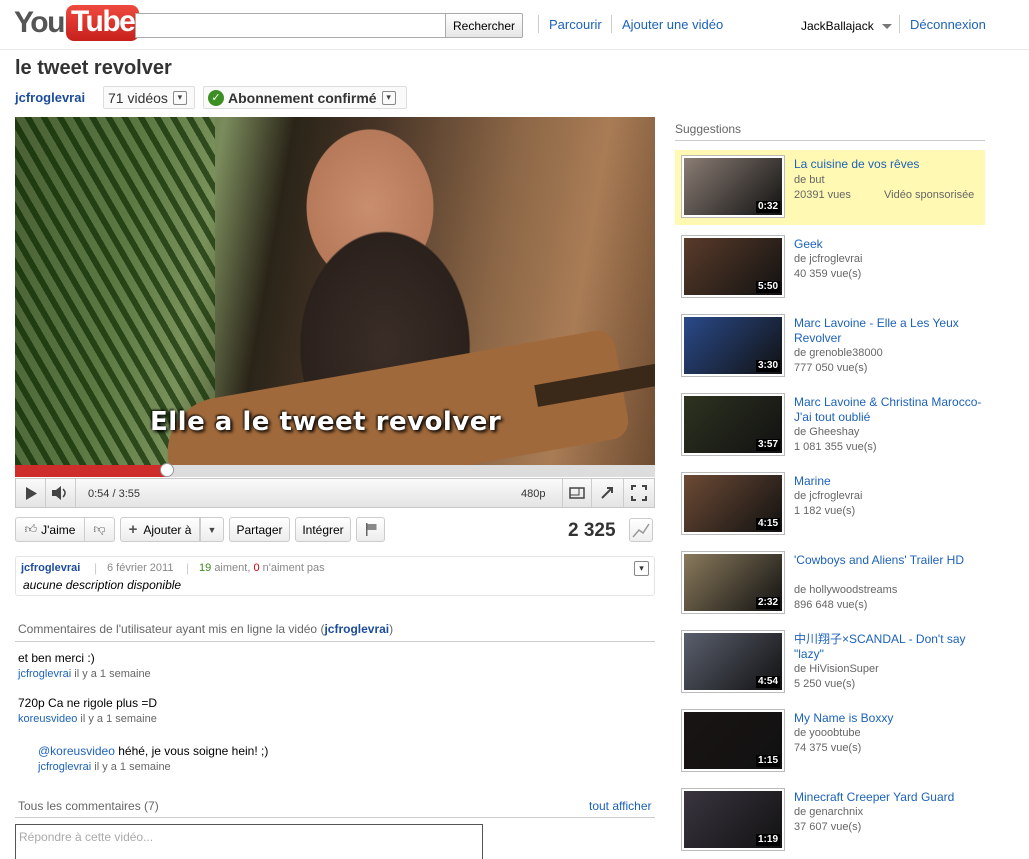 This screenshot has width=1029, height=859. I want to click on duration-badge: 4:54, so click(767, 682).